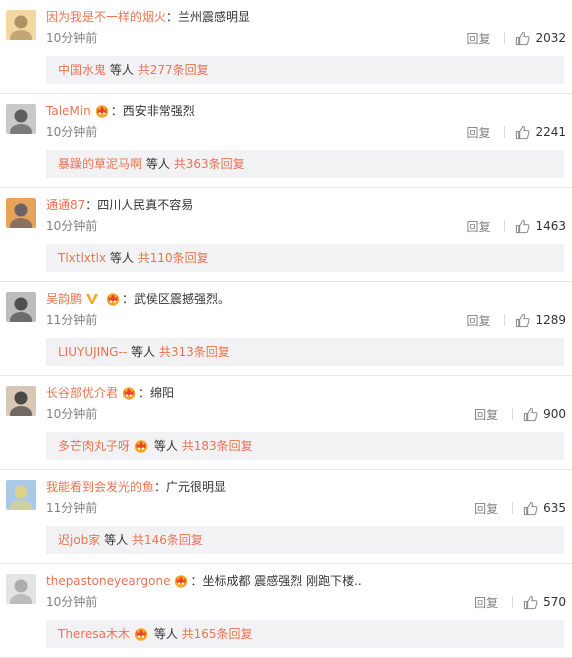  I want to click on reply-summary: Theresa木木 等人 共165条回复, so click(305, 634).